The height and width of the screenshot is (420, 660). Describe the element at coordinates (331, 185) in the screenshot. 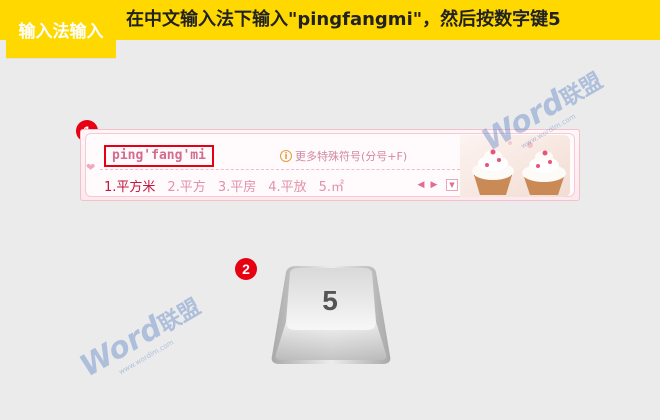

I see `candidate-5: 5.㎡` at that location.